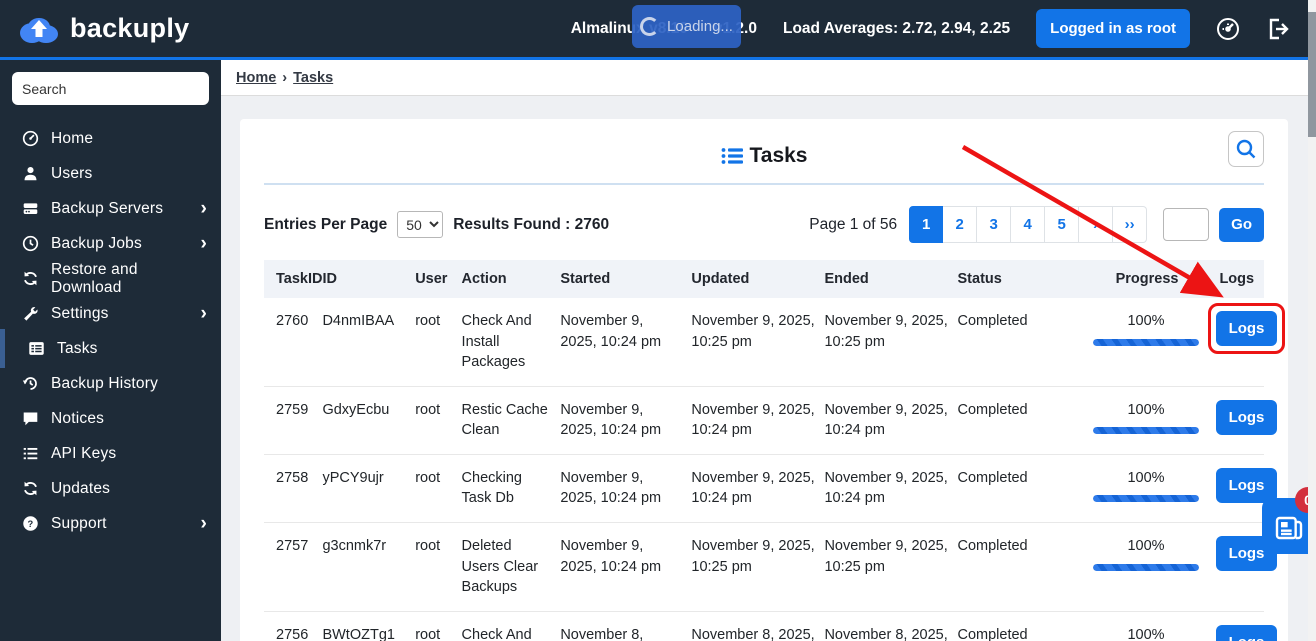 Image resolution: width=1316 pixels, height=641 pixels. What do you see at coordinates (1096, 224) in the screenshot?
I see `pagination-next-button: ›` at bounding box center [1096, 224].